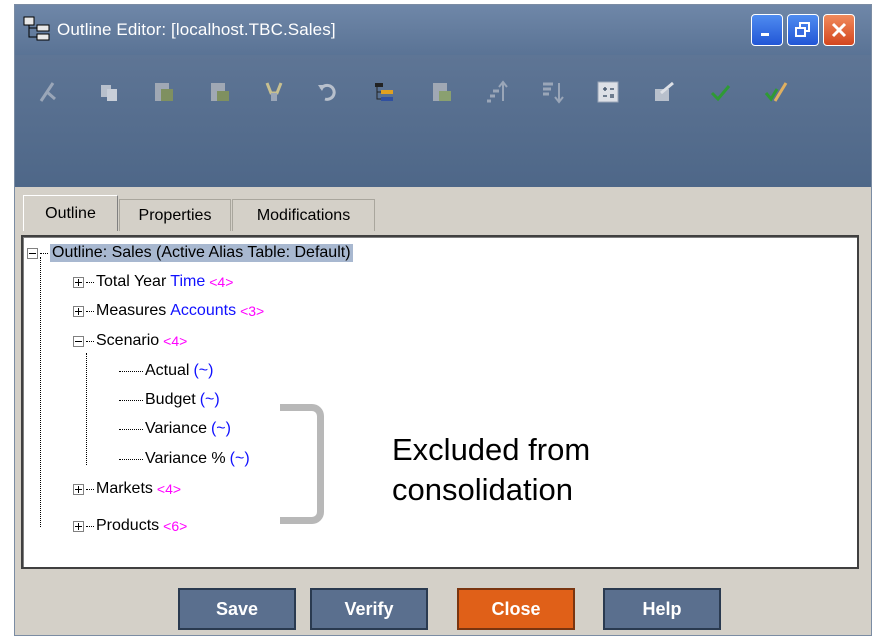  I want to click on window-title: Outline Editor: [localhost.TBC.Sales], so click(196, 29).